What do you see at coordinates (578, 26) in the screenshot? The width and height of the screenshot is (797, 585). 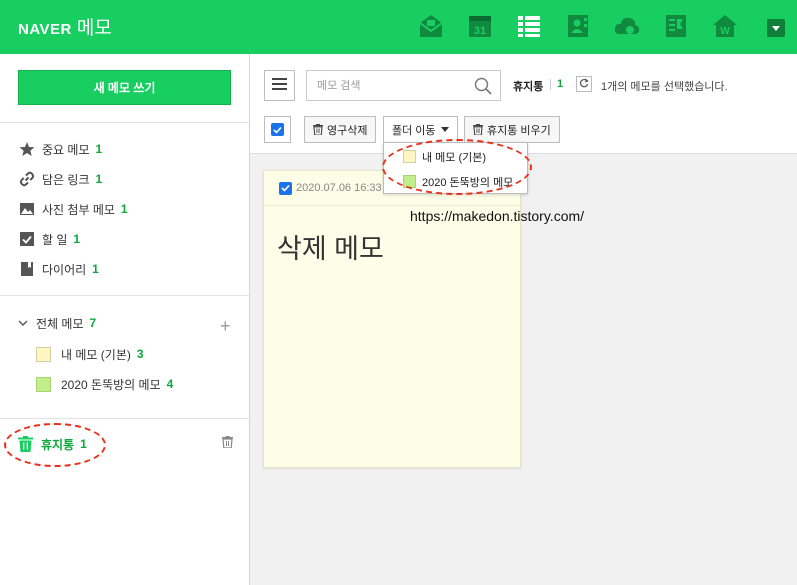 I see `contacts-icon` at bounding box center [578, 26].